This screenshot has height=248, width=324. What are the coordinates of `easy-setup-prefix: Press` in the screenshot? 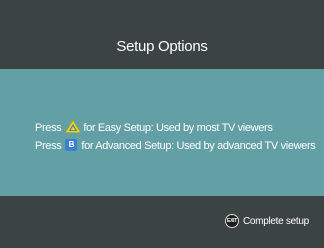 It's located at (48, 127).